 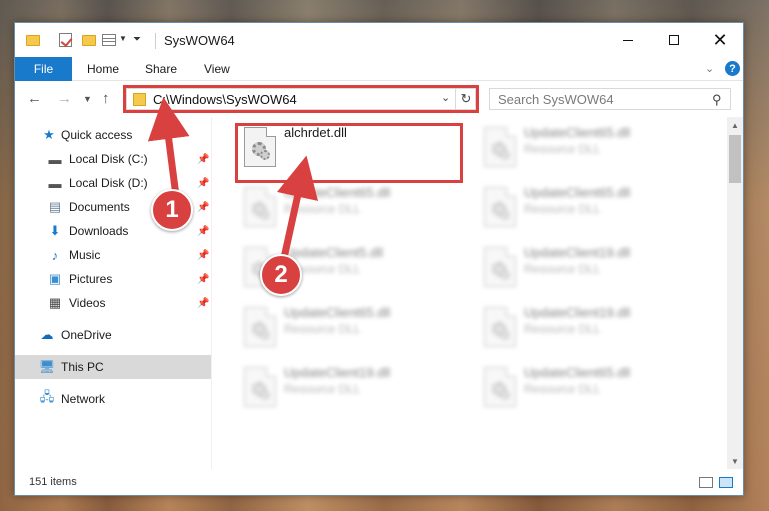 I want to click on sidebar-item-label: Network, so click(x=83, y=399).